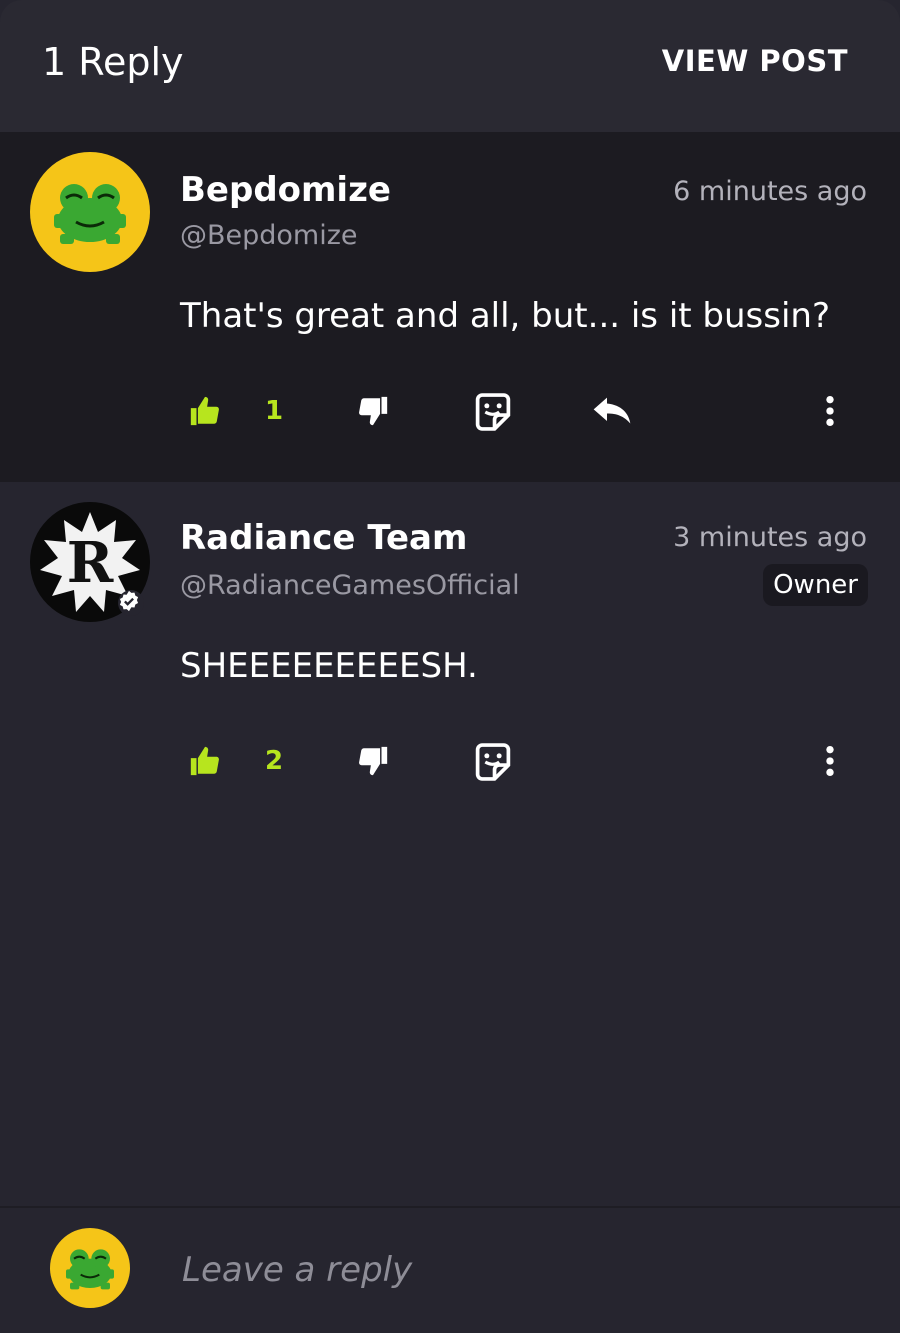 The image size is (900, 1333). I want to click on reply-composer, so click(450, 1269).